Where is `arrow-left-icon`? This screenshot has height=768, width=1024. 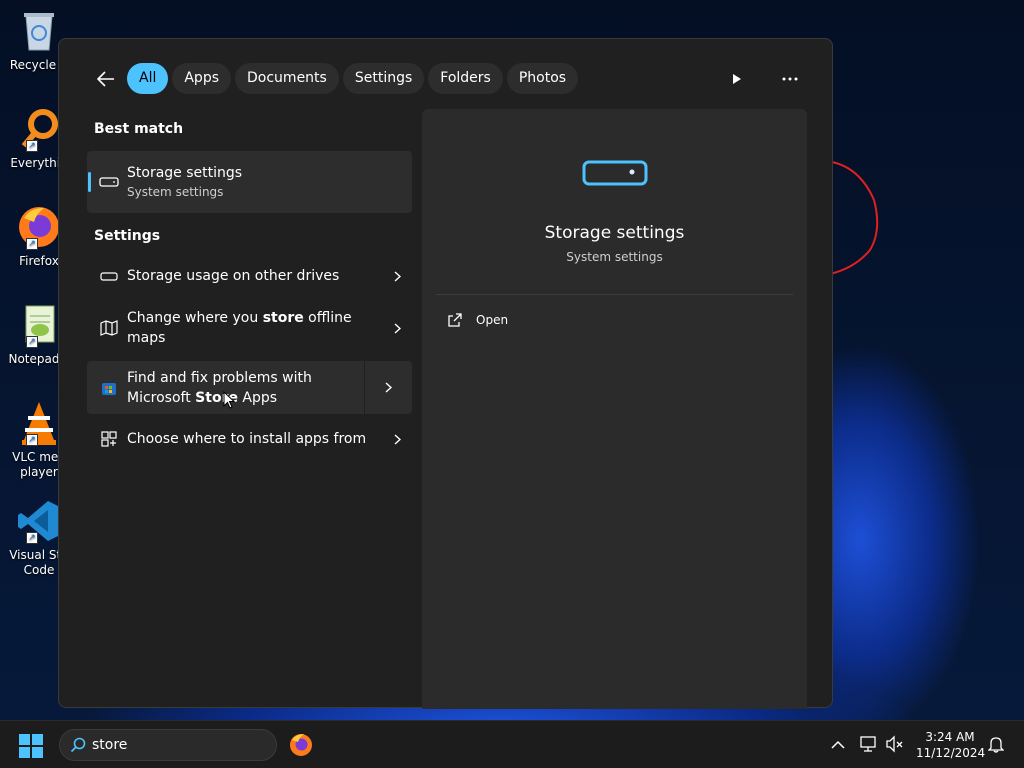 arrow-left-icon is located at coordinates (105, 78).